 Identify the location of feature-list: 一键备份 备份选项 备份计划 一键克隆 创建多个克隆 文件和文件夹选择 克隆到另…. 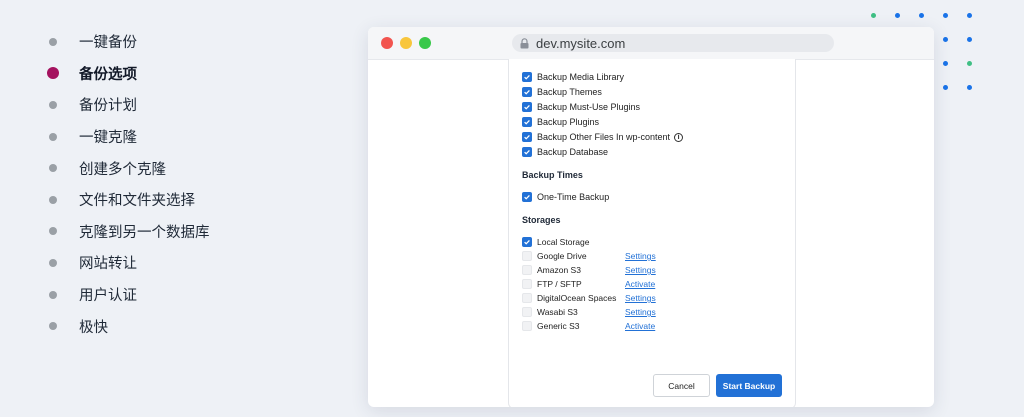
(127, 184).